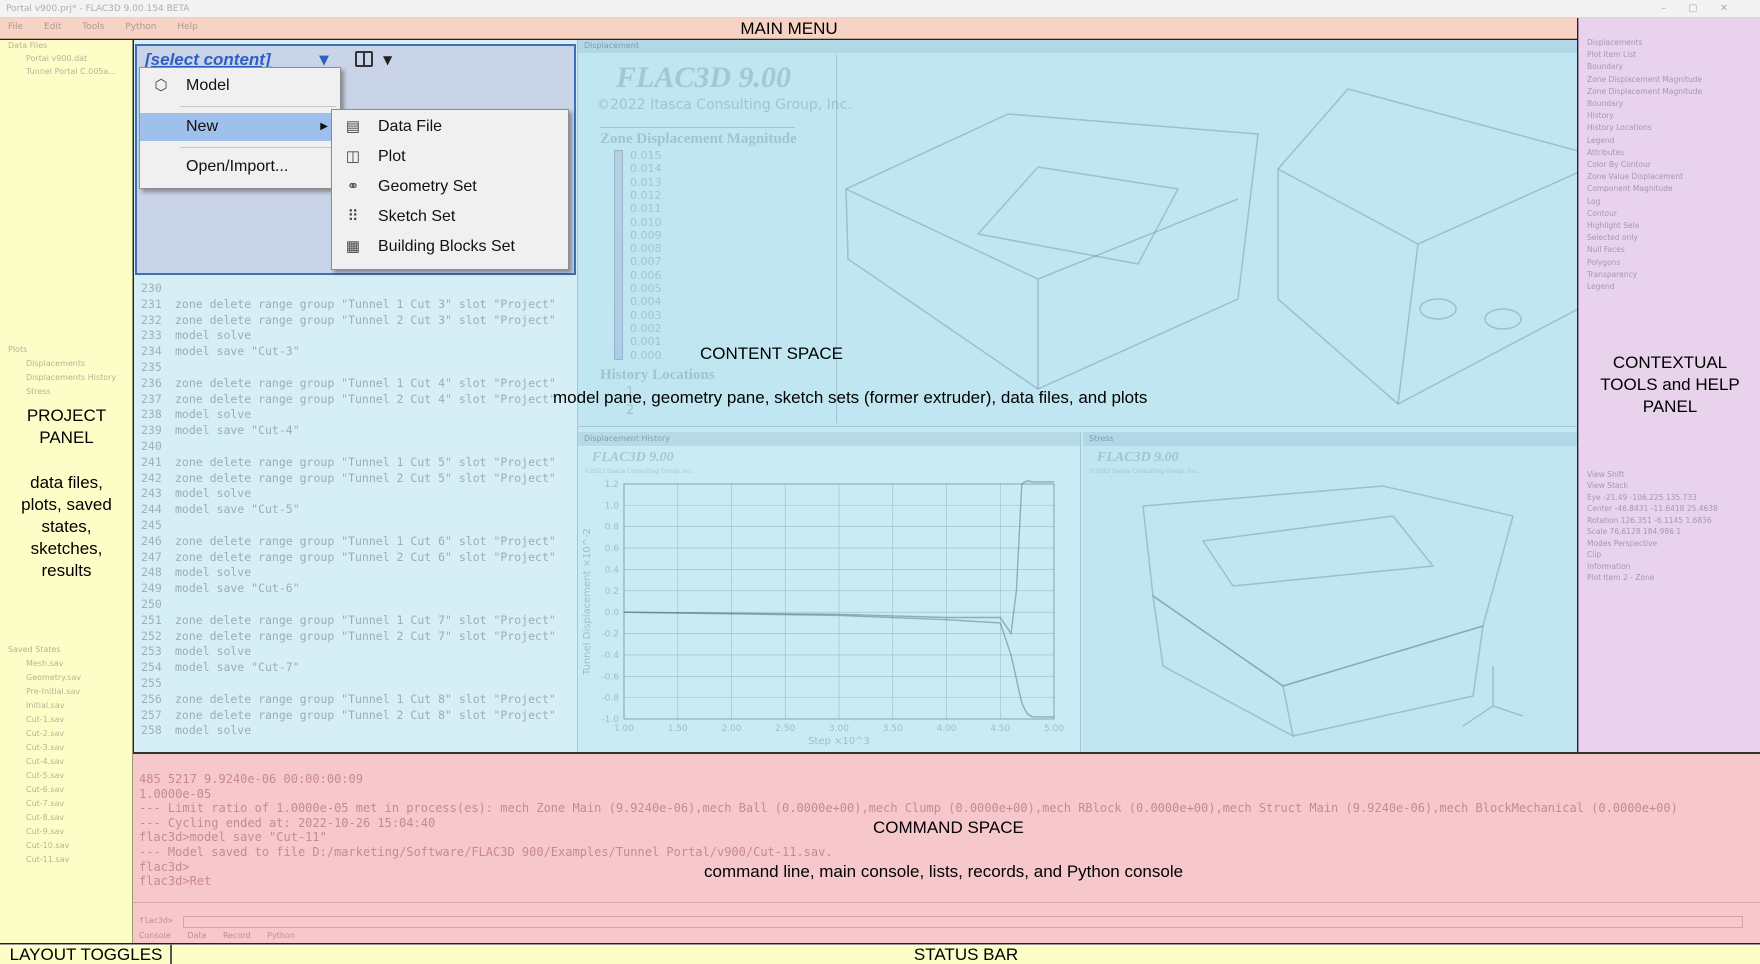  Describe the element at coordinates (1605, 474) in the screenshot. I see `tools-panel-item: View Shift` at that location.